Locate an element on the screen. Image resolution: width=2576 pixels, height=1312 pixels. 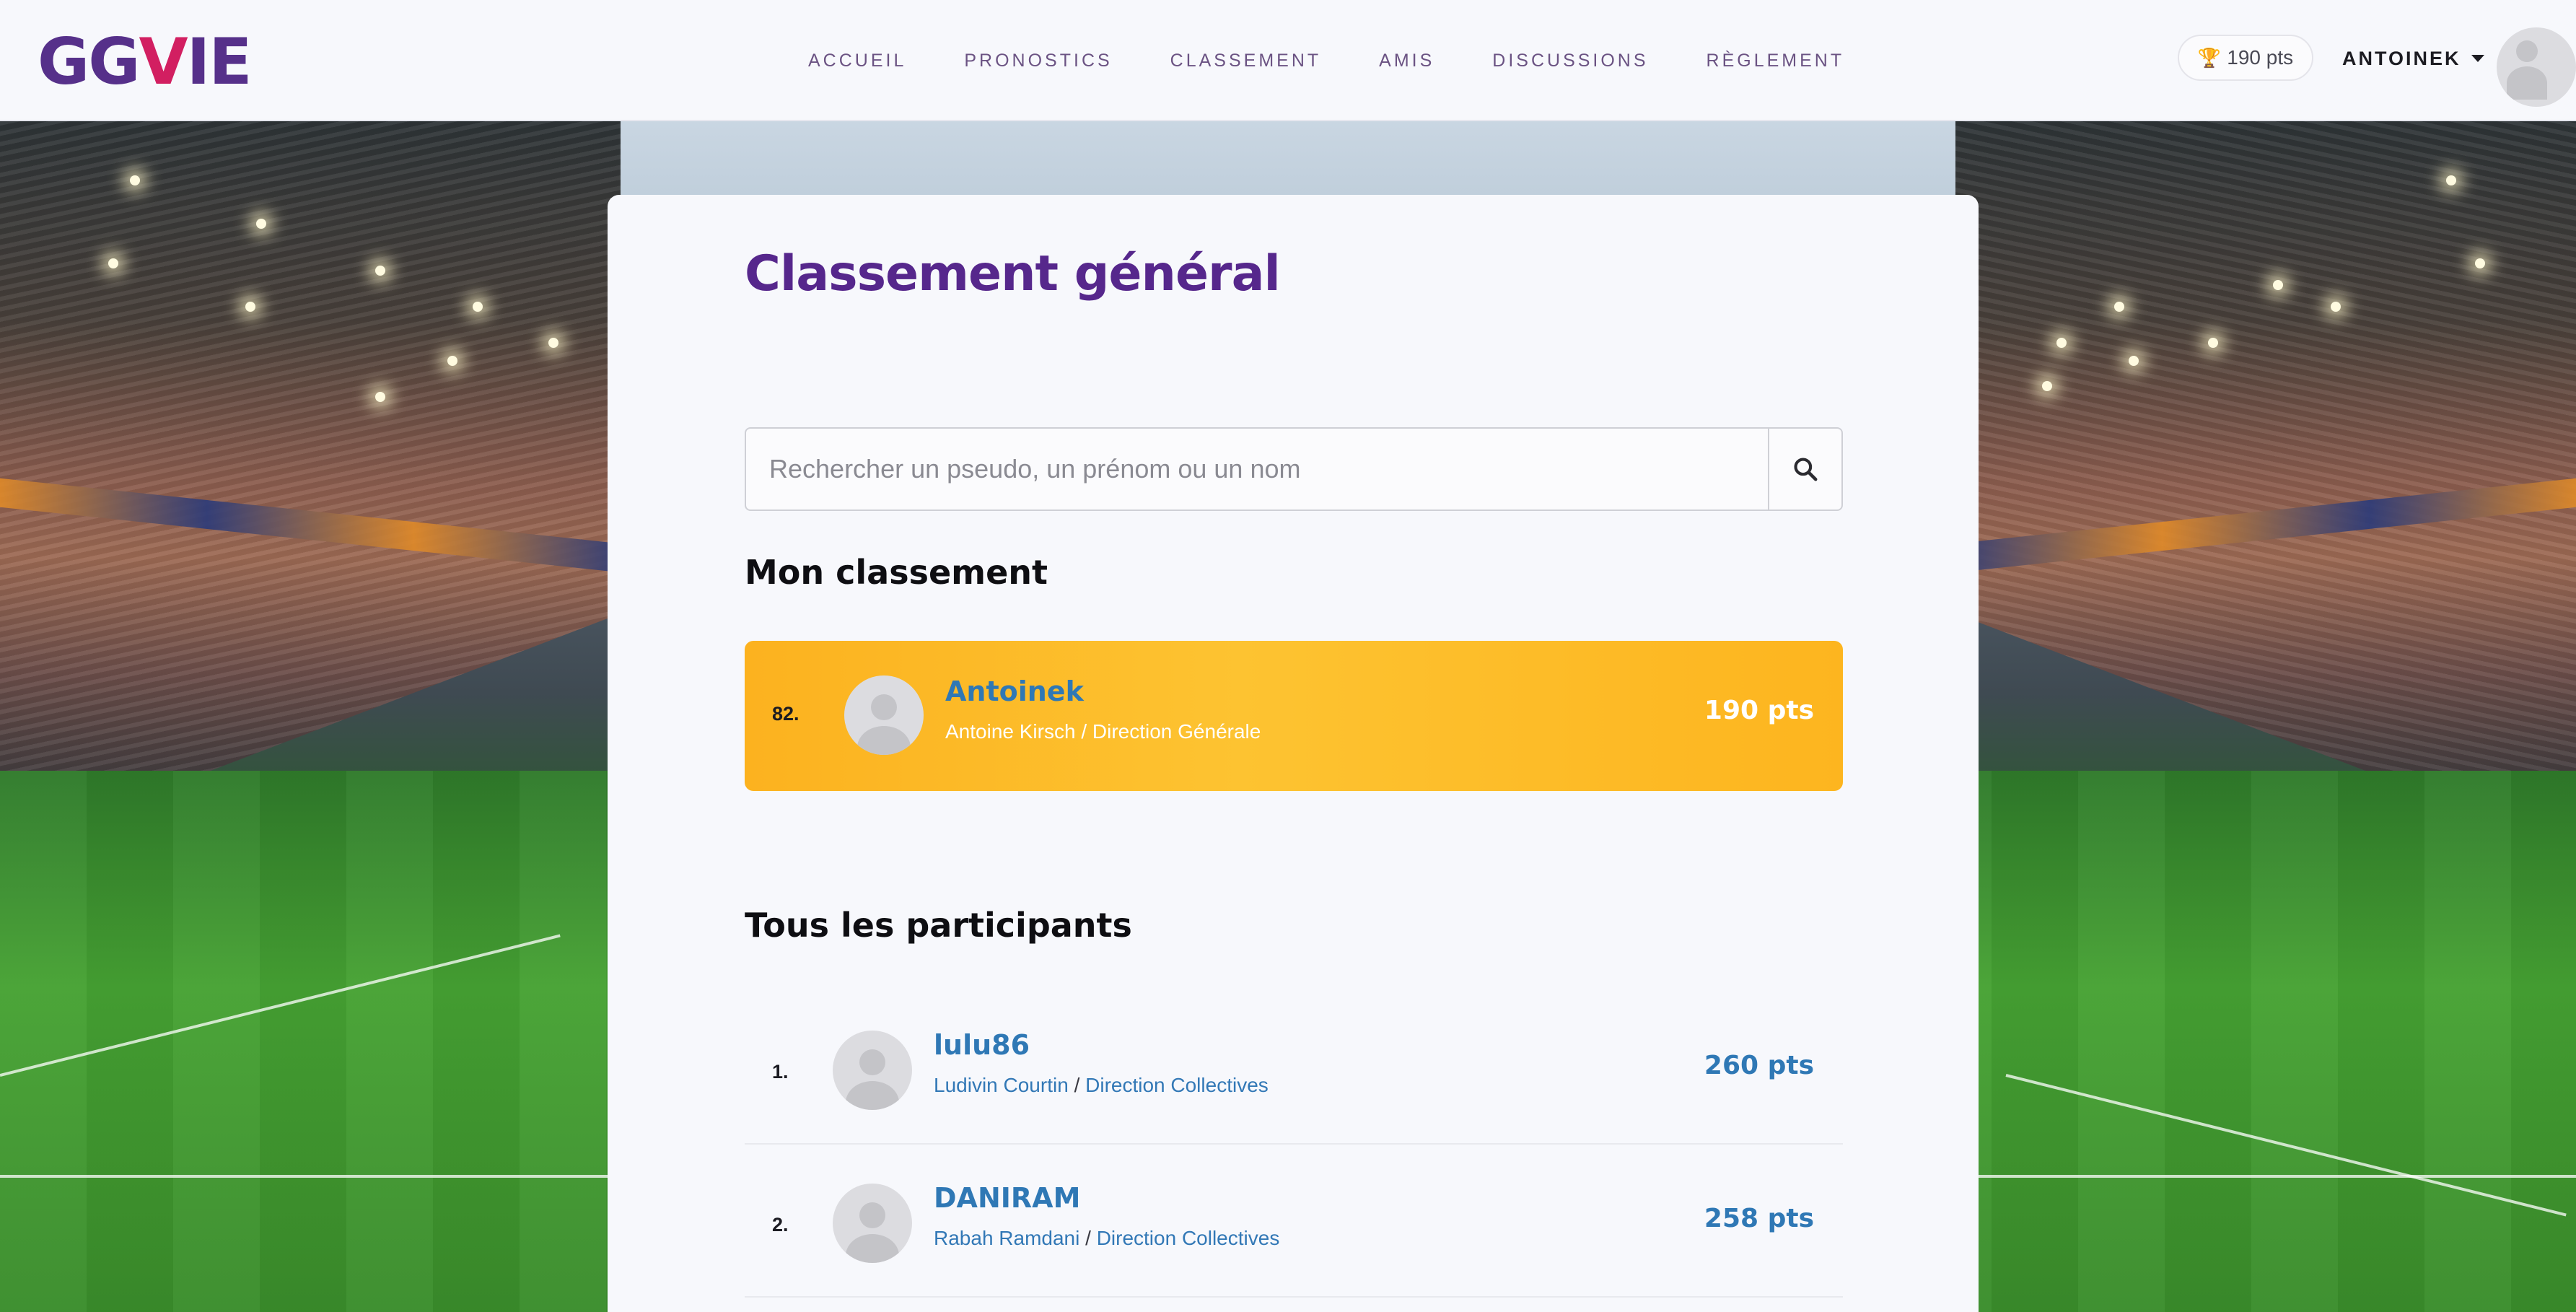
participant-name: Rabah Ramdani is located at coordinates (1007, 1238).